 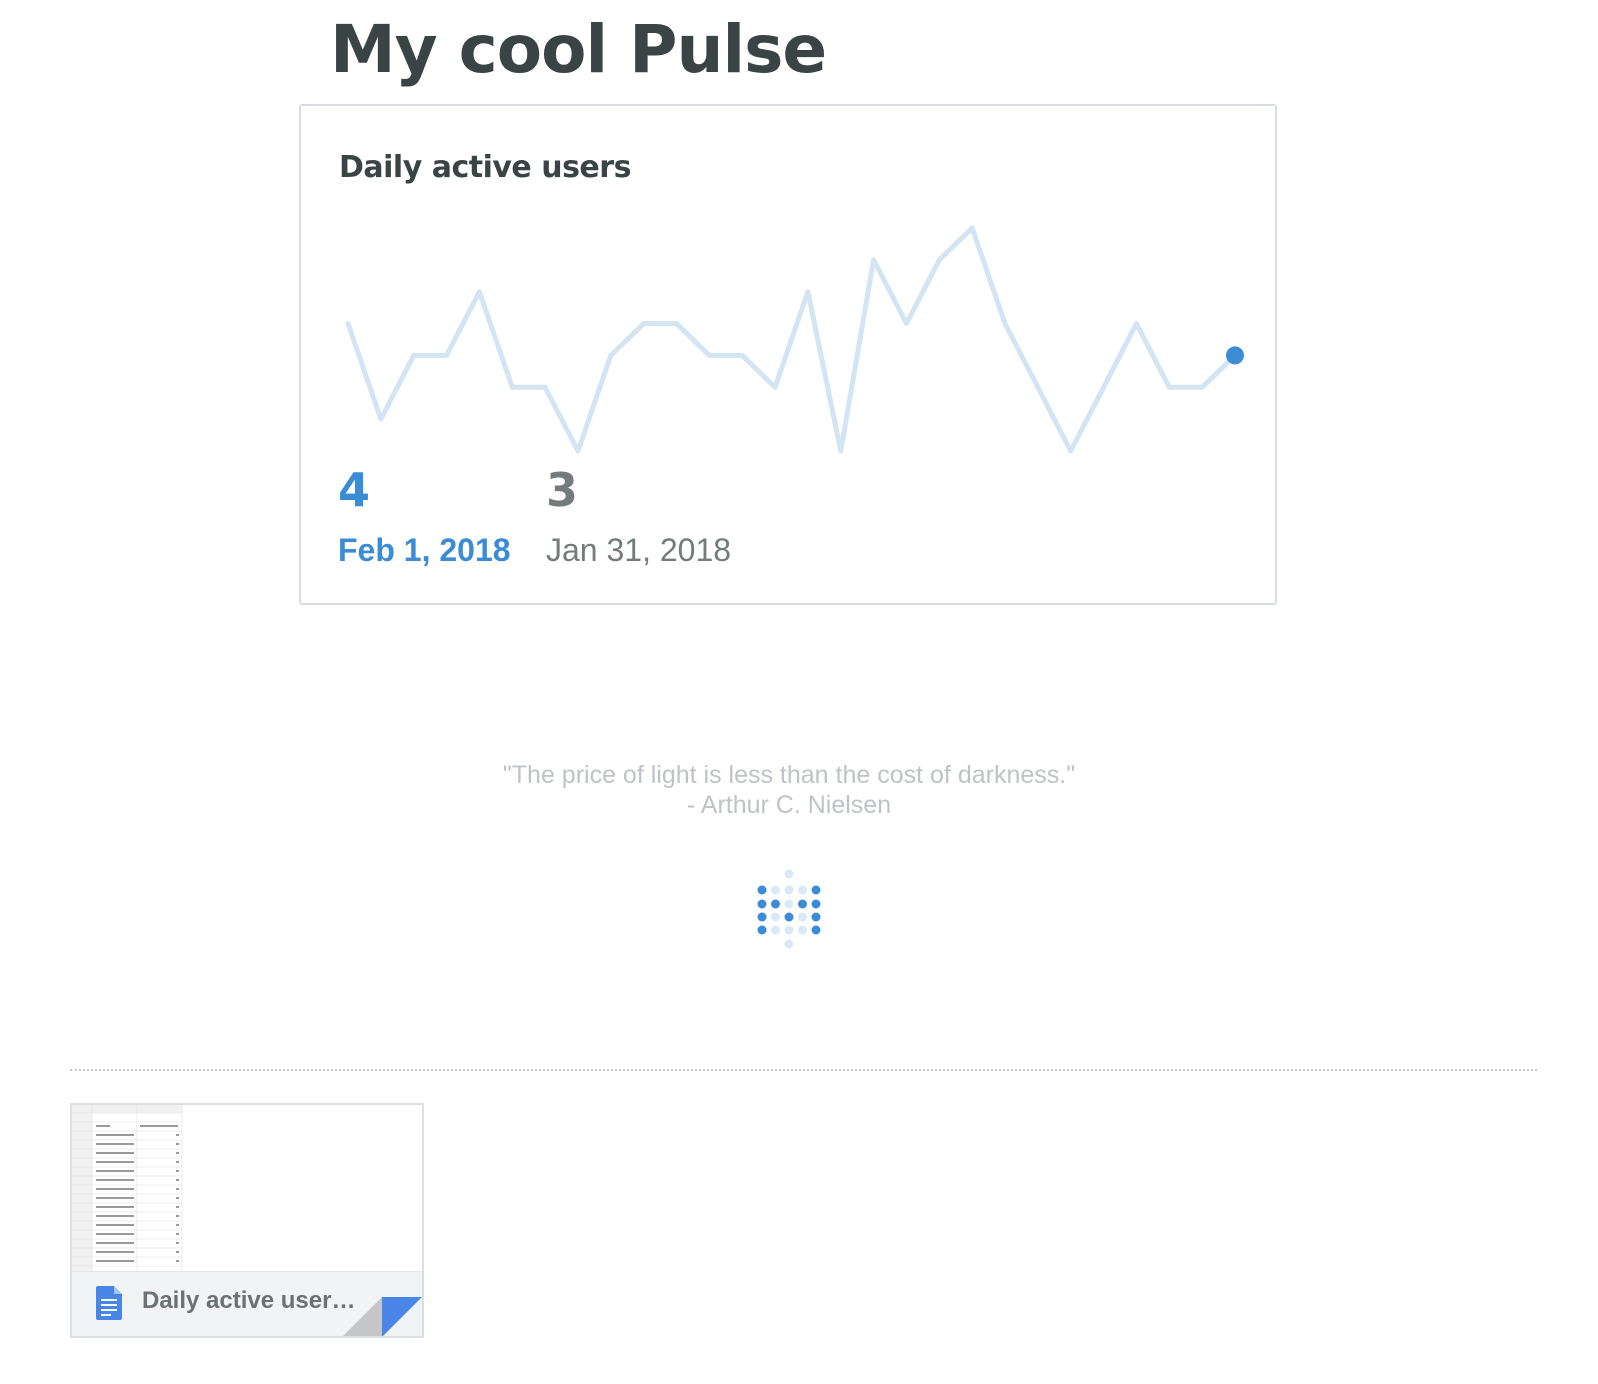 I want to click on sparkline-line, so click(x=791, y=339).